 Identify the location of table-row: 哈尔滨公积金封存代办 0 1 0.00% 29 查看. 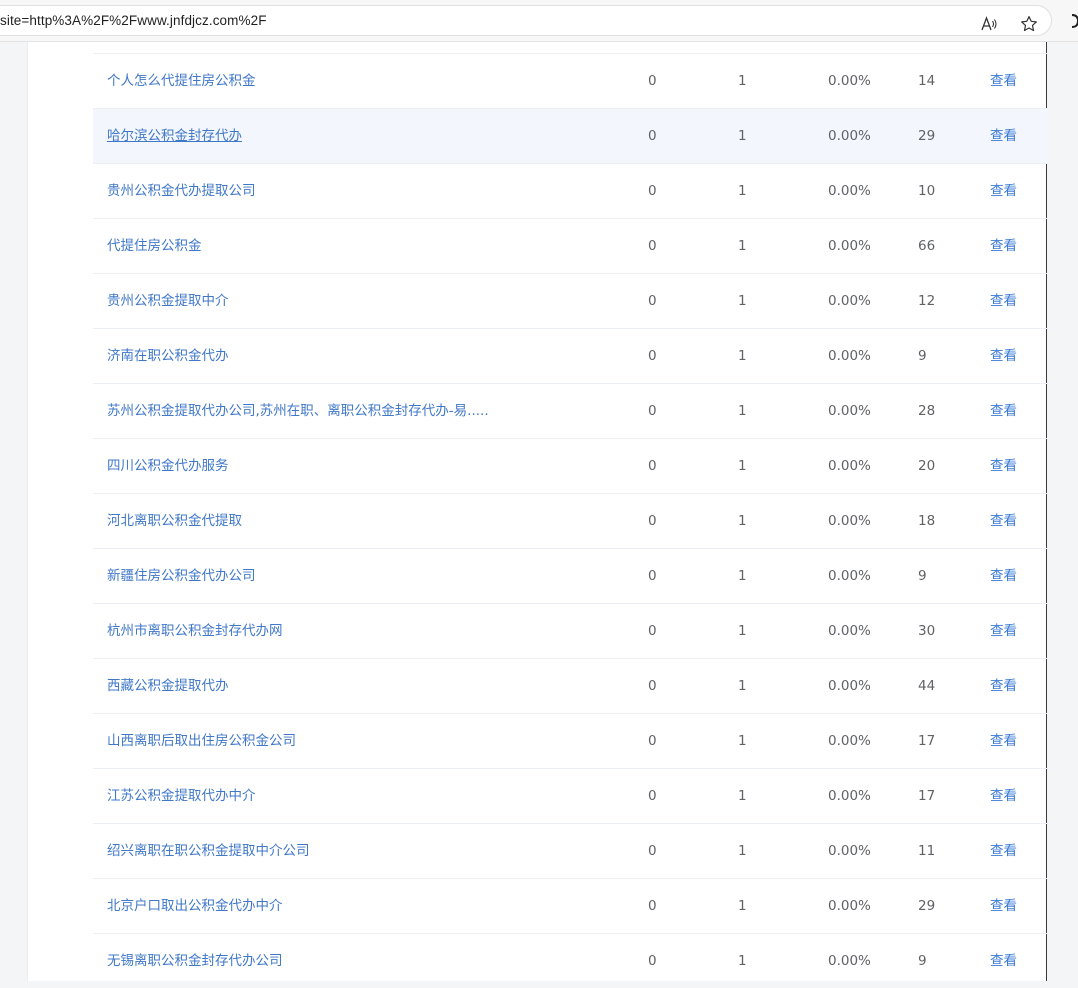
(570, 135).